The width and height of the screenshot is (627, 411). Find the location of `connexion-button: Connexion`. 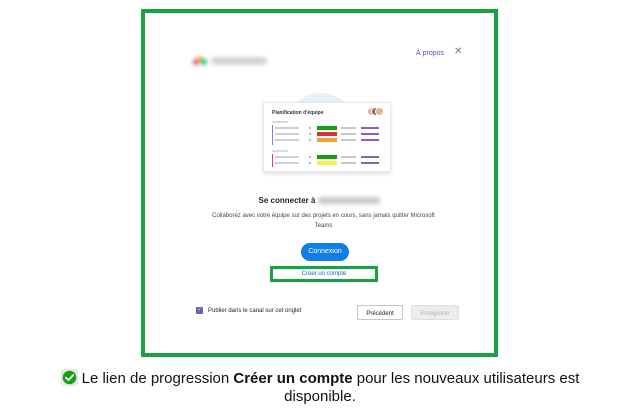

connexion-button: Connexion is located at coordinates (325, 252).